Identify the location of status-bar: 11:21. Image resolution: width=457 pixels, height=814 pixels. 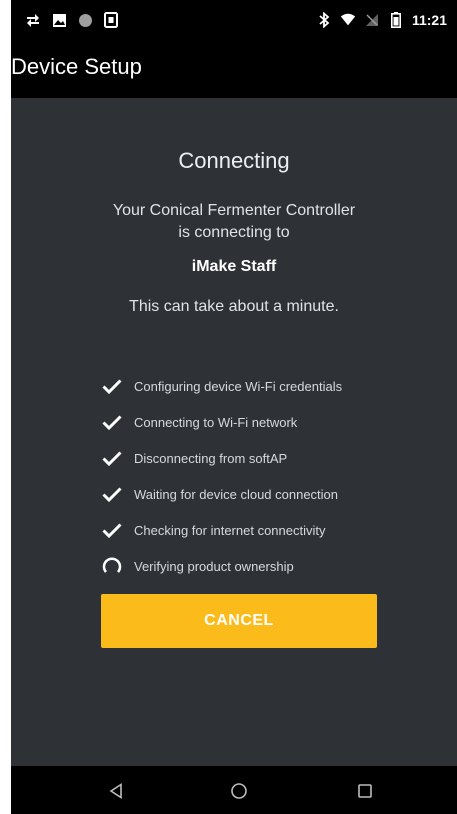
(234, 22).